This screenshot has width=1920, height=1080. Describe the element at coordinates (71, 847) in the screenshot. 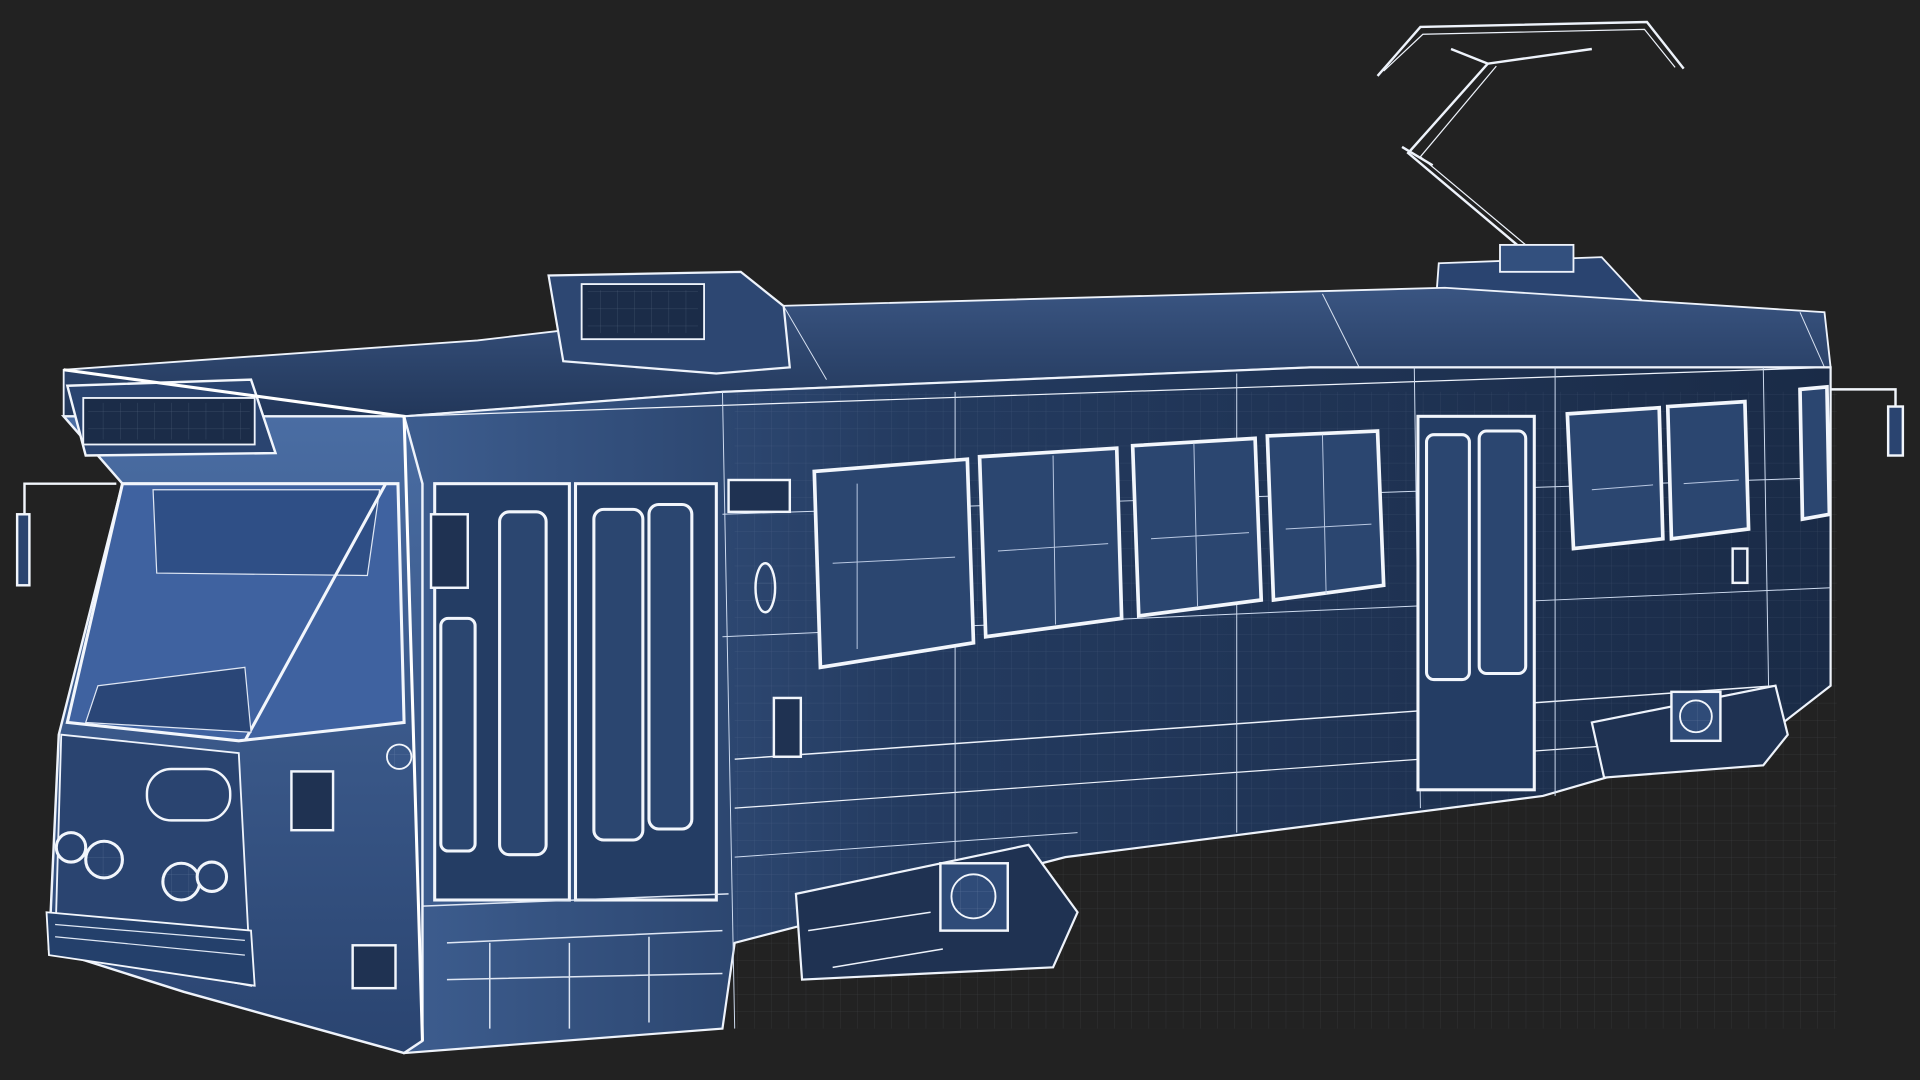

I see `headlight-left-outer` at that location.